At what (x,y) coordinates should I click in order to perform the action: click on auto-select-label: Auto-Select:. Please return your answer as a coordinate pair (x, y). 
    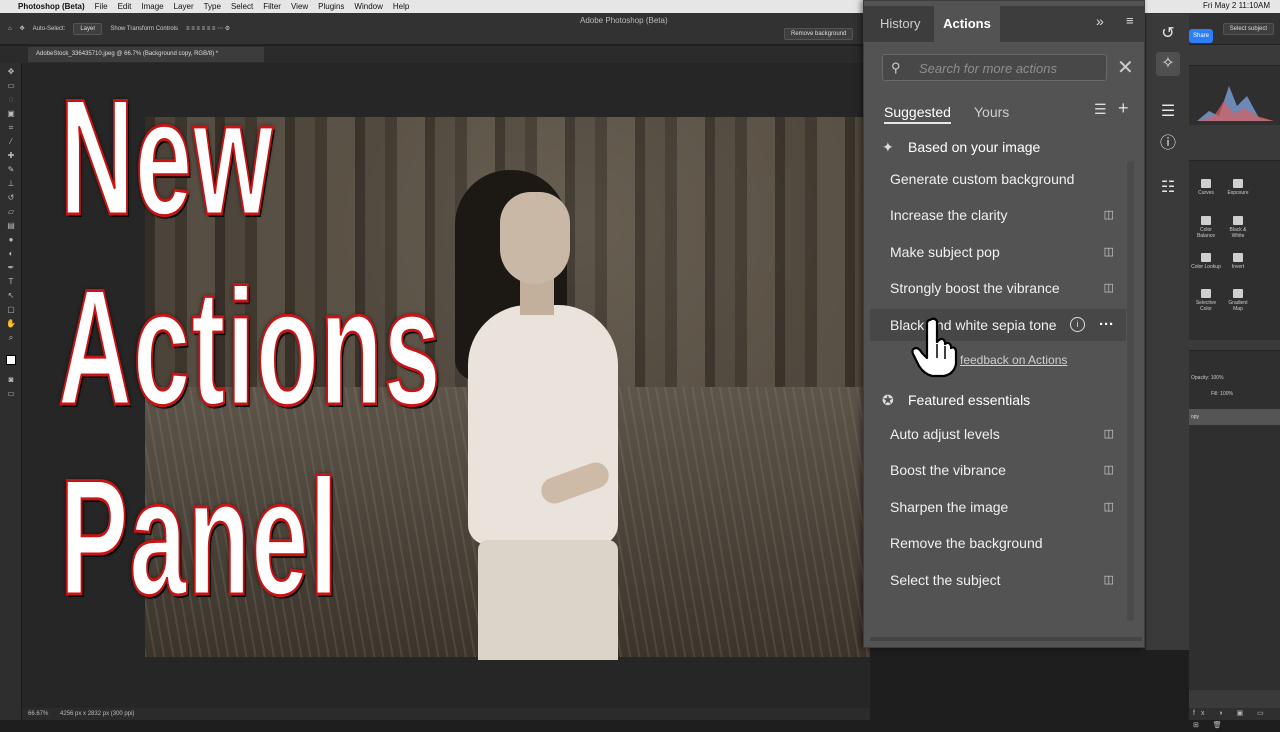
    Looking at the image, I should click on (49, 28).